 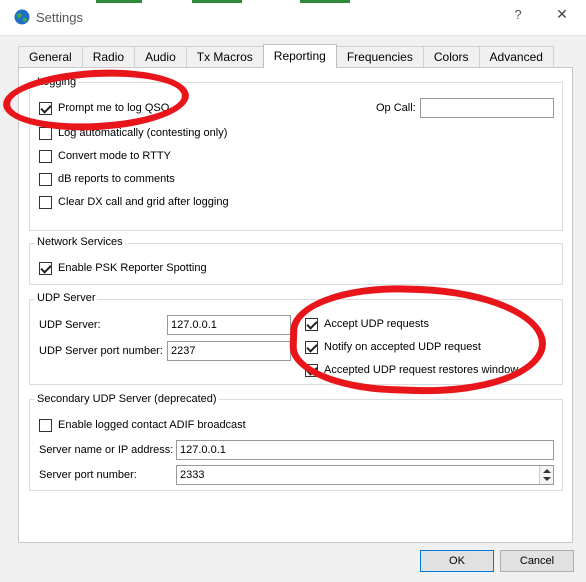 I want to click on title-bar: Settings ? ✕, so click(x=293, y=18).